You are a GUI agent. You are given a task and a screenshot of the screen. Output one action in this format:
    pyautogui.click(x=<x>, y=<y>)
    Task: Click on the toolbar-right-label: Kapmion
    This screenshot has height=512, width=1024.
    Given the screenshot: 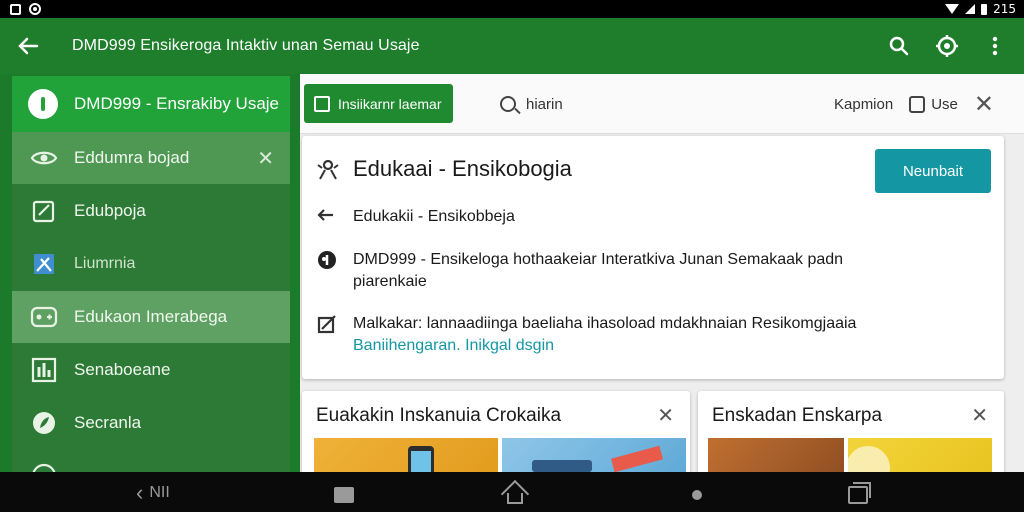 What is the action you would take?
    pyautogui.click(x=863, y=104)
    